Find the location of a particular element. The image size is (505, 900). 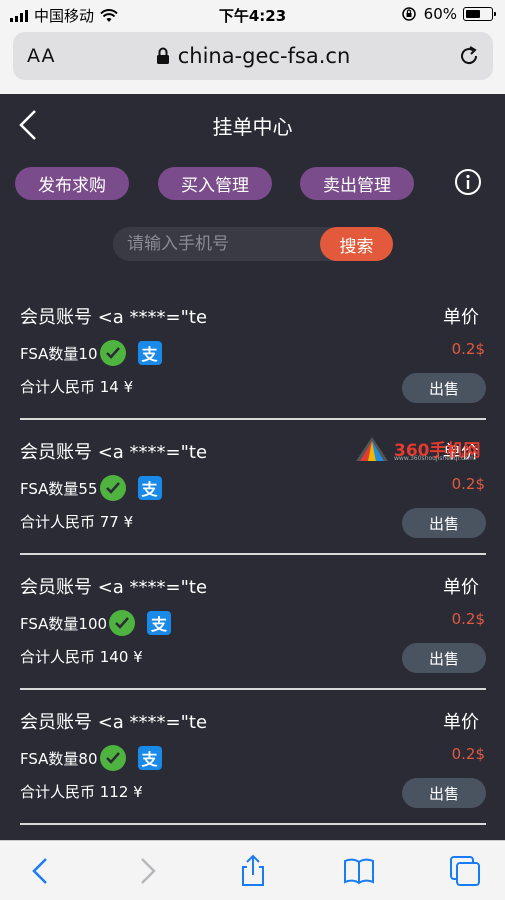

total-label: 合计人民币 112 ¥ is located at coordinates (81, 792).